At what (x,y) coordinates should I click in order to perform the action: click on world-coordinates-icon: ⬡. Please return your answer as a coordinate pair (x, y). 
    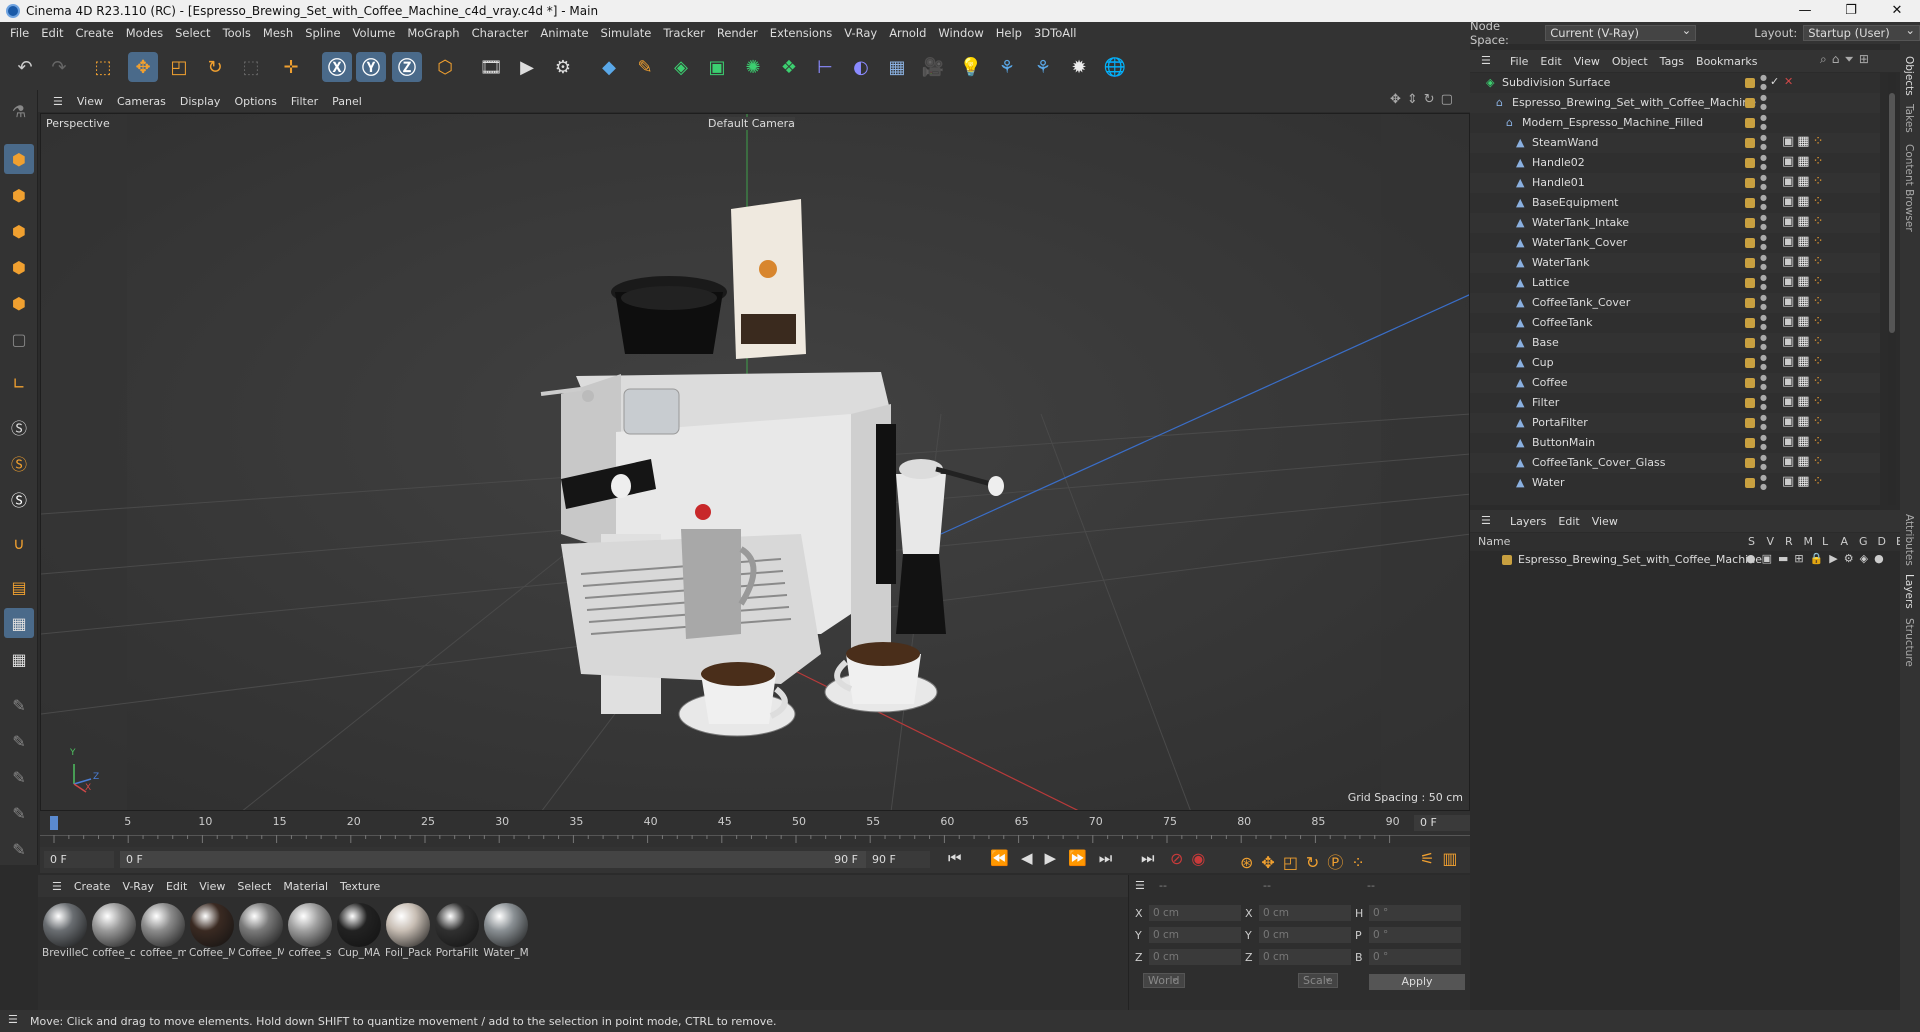
    Looking at the image, I should click on (445, 67).